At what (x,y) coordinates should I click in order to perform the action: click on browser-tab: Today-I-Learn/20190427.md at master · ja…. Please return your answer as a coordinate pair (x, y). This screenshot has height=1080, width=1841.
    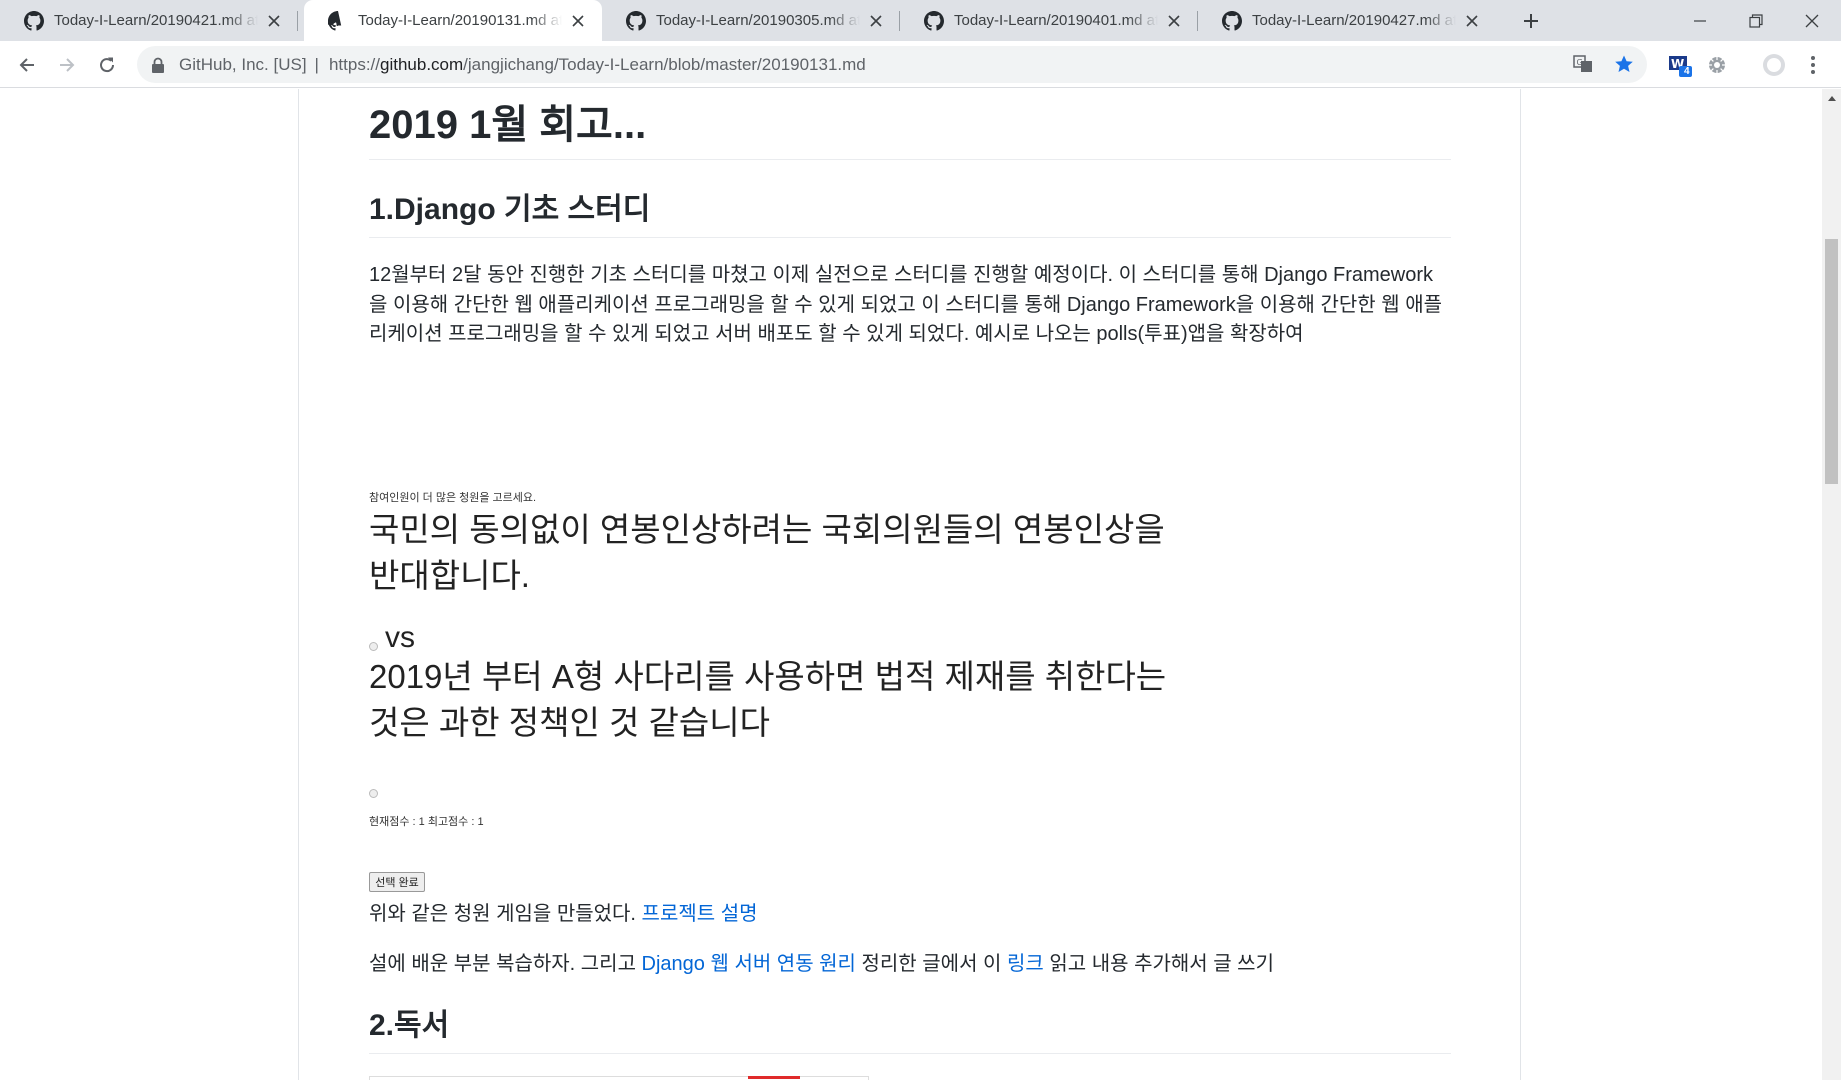
    Looking at the image, I should click on (1347, 20).